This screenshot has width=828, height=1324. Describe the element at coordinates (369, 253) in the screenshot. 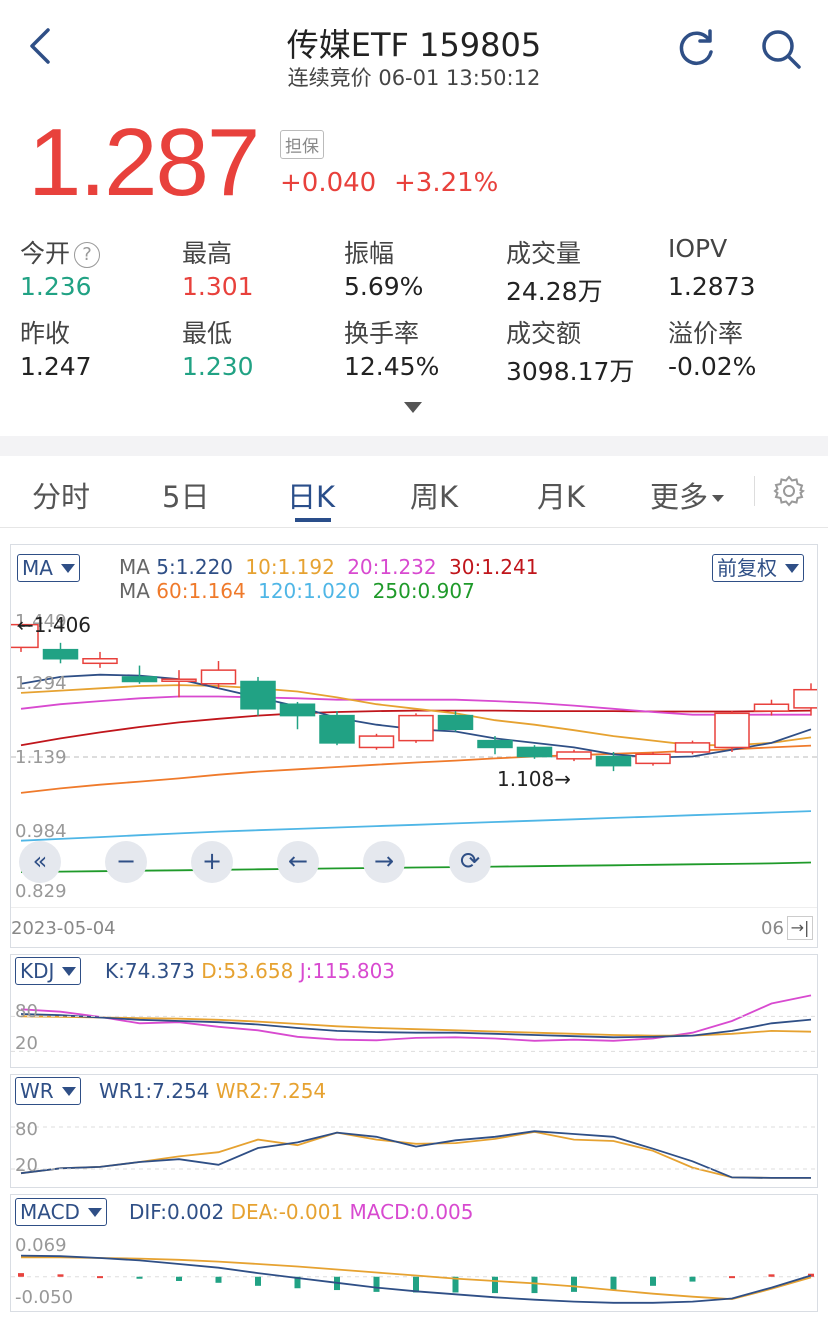

I see `stat-label: 振幅` at that location.